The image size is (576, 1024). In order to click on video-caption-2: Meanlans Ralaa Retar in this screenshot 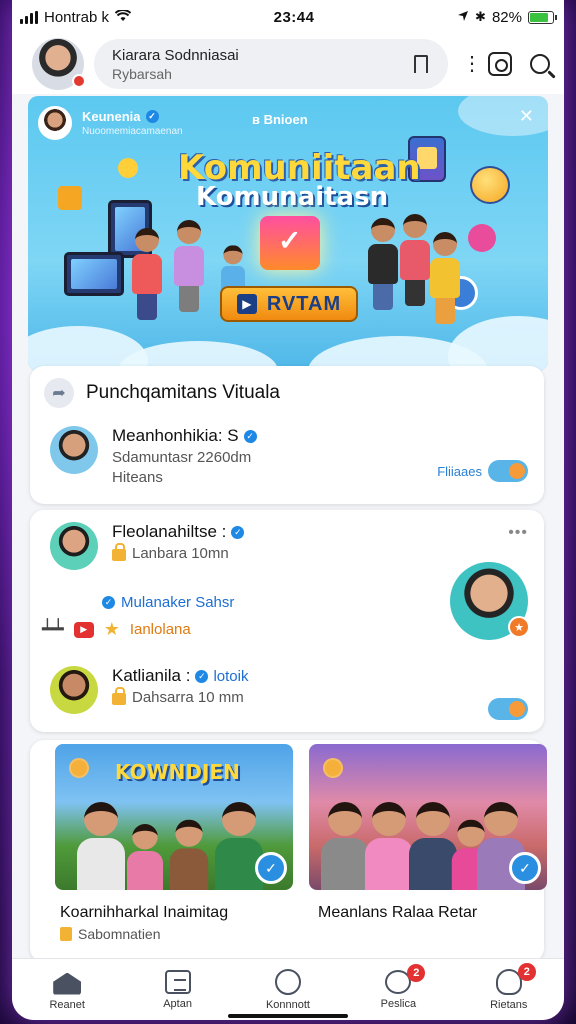, I will do `click(397, 913)`.